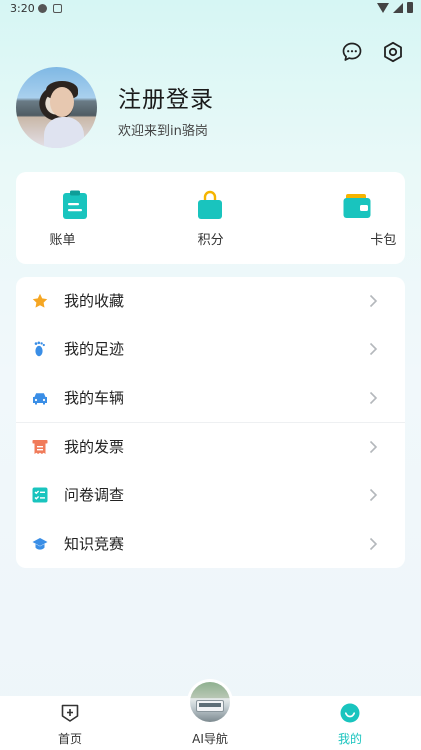  Describe the element at coordinates (383, 240) in the screenshot. I see `card-wallet-label: 卡包` at that location.